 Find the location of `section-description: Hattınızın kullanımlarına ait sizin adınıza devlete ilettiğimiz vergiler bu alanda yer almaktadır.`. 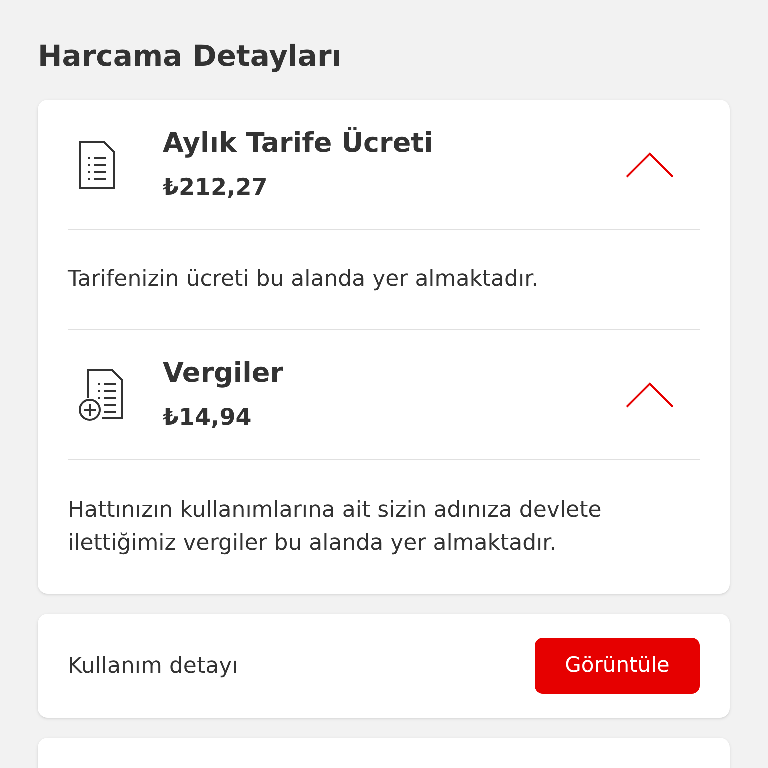

section-description: Hattınızın kullanımlarına ait sizin adınıza devlete ilettiğimiz vergiler bu alanda yer almaktadır. is located at coordinates (335, 527).